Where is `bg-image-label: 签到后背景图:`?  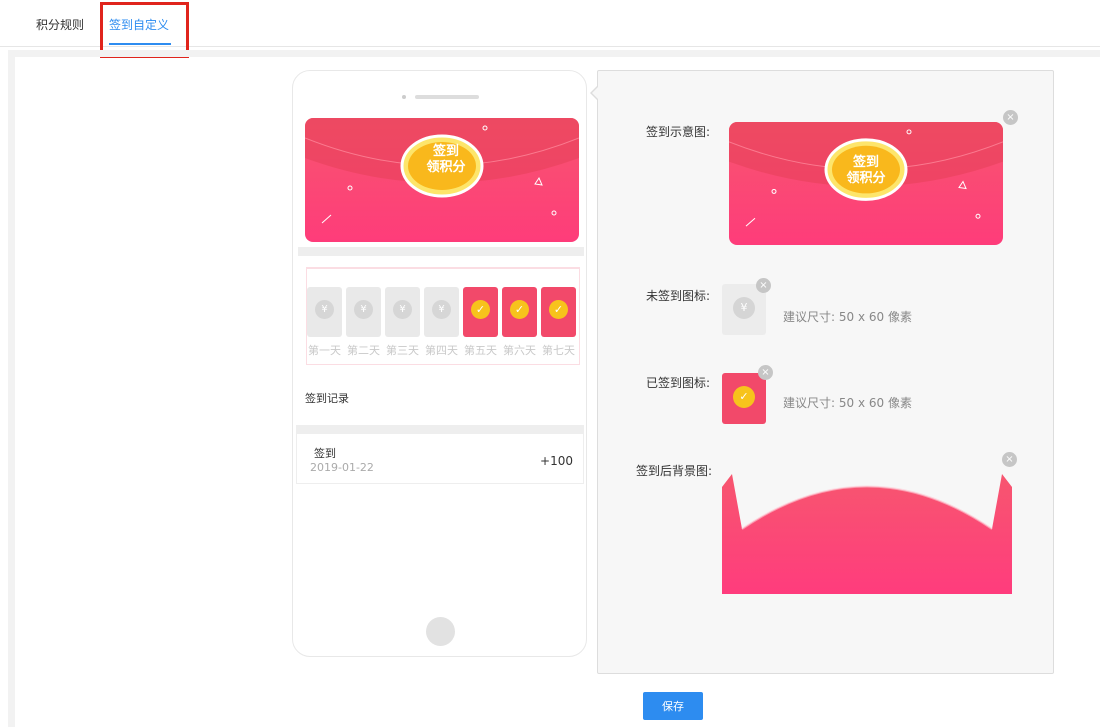
bg-image-label: 签到后背景图: is located at coordinates (674, 471).